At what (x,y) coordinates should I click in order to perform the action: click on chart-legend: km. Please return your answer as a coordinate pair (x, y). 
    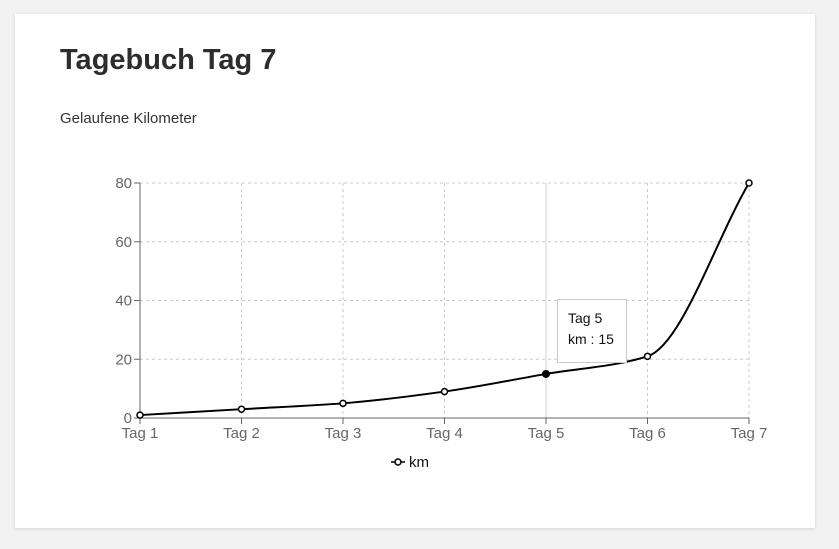
    Looking at the image, I should click on (410, 462).